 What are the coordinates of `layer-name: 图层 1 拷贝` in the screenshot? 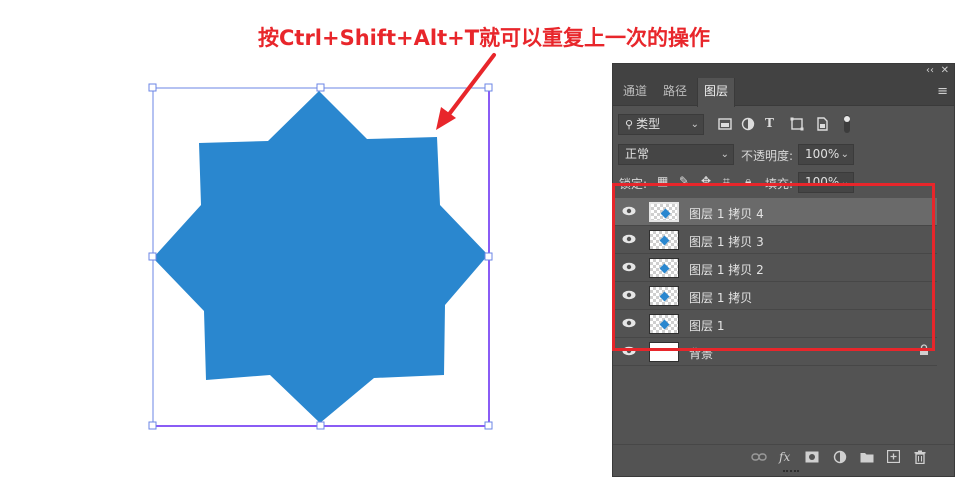 It's located at (720, 297).